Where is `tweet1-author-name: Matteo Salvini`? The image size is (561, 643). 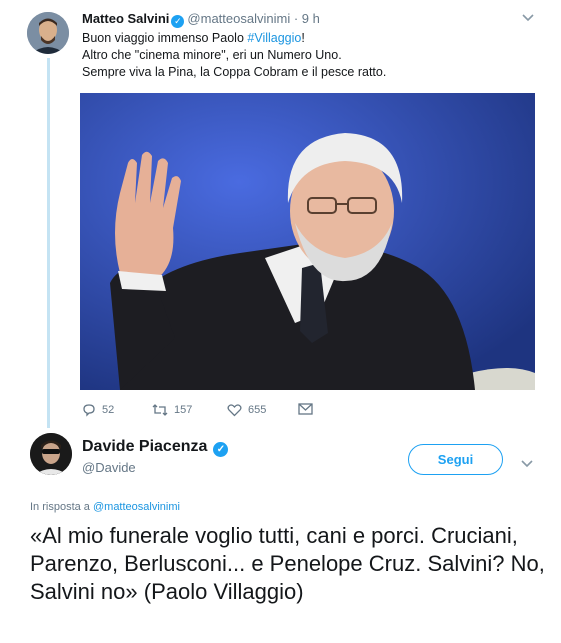
tweet1-author-name: Matteo Salvini is located at coordinates (125, 18).